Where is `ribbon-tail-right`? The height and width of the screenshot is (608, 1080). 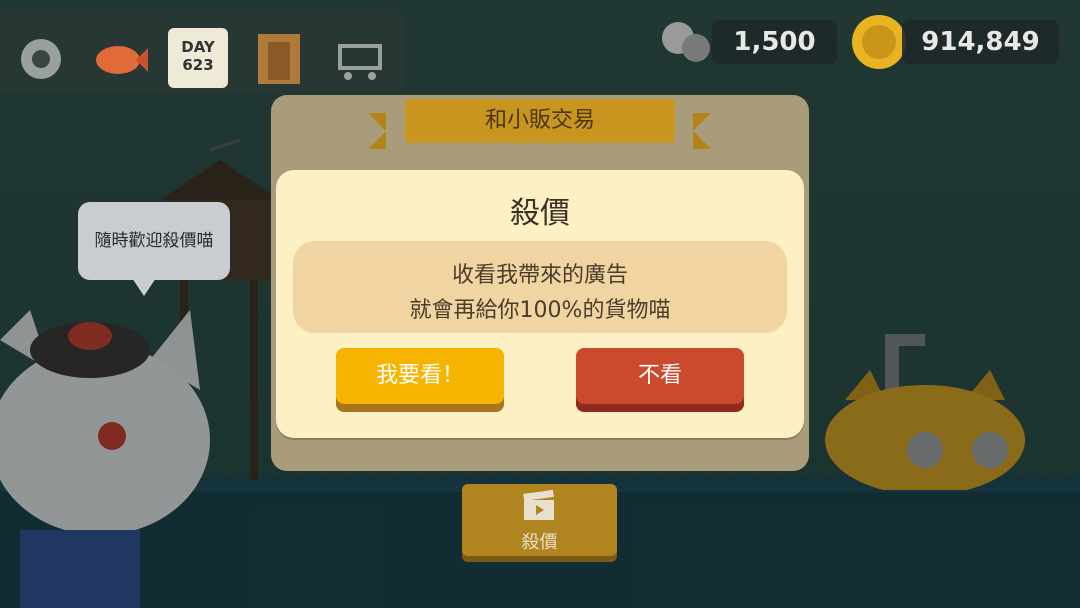 ribbon-tail-right is located at coordinates (702, 131).